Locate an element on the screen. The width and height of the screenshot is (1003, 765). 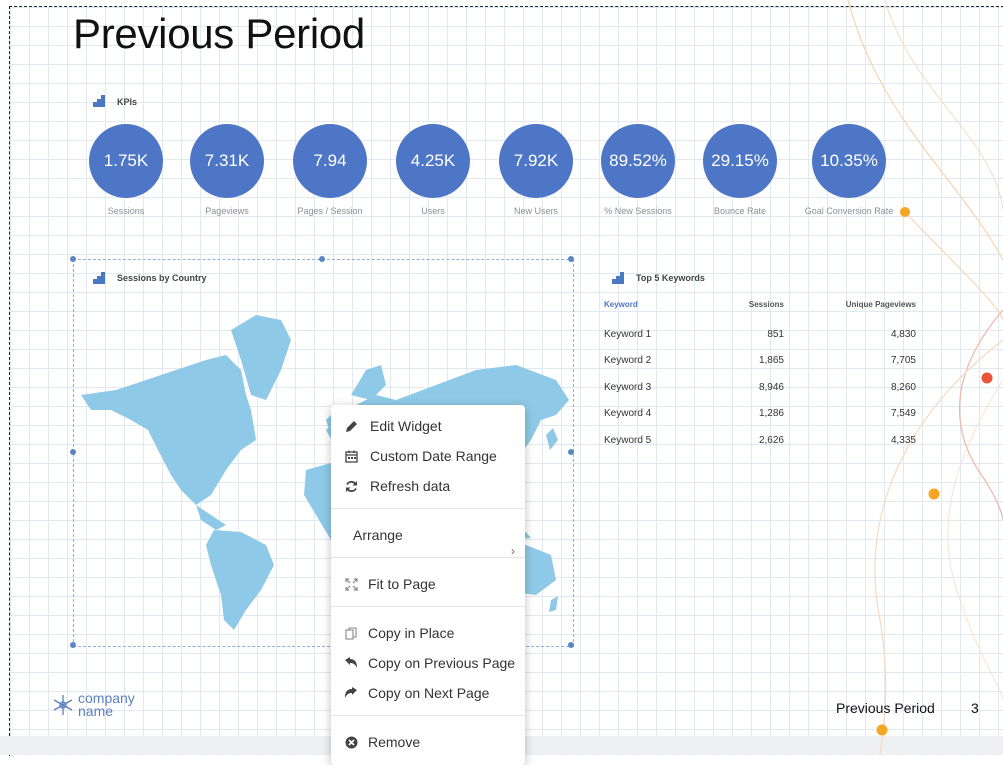
table-row: Keyword 2 1,865 7,705 is located at coordinates (760, 361).